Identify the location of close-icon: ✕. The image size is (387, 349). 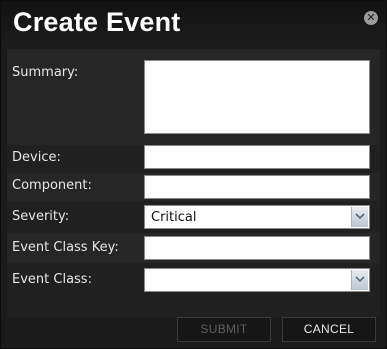
(371, 18).